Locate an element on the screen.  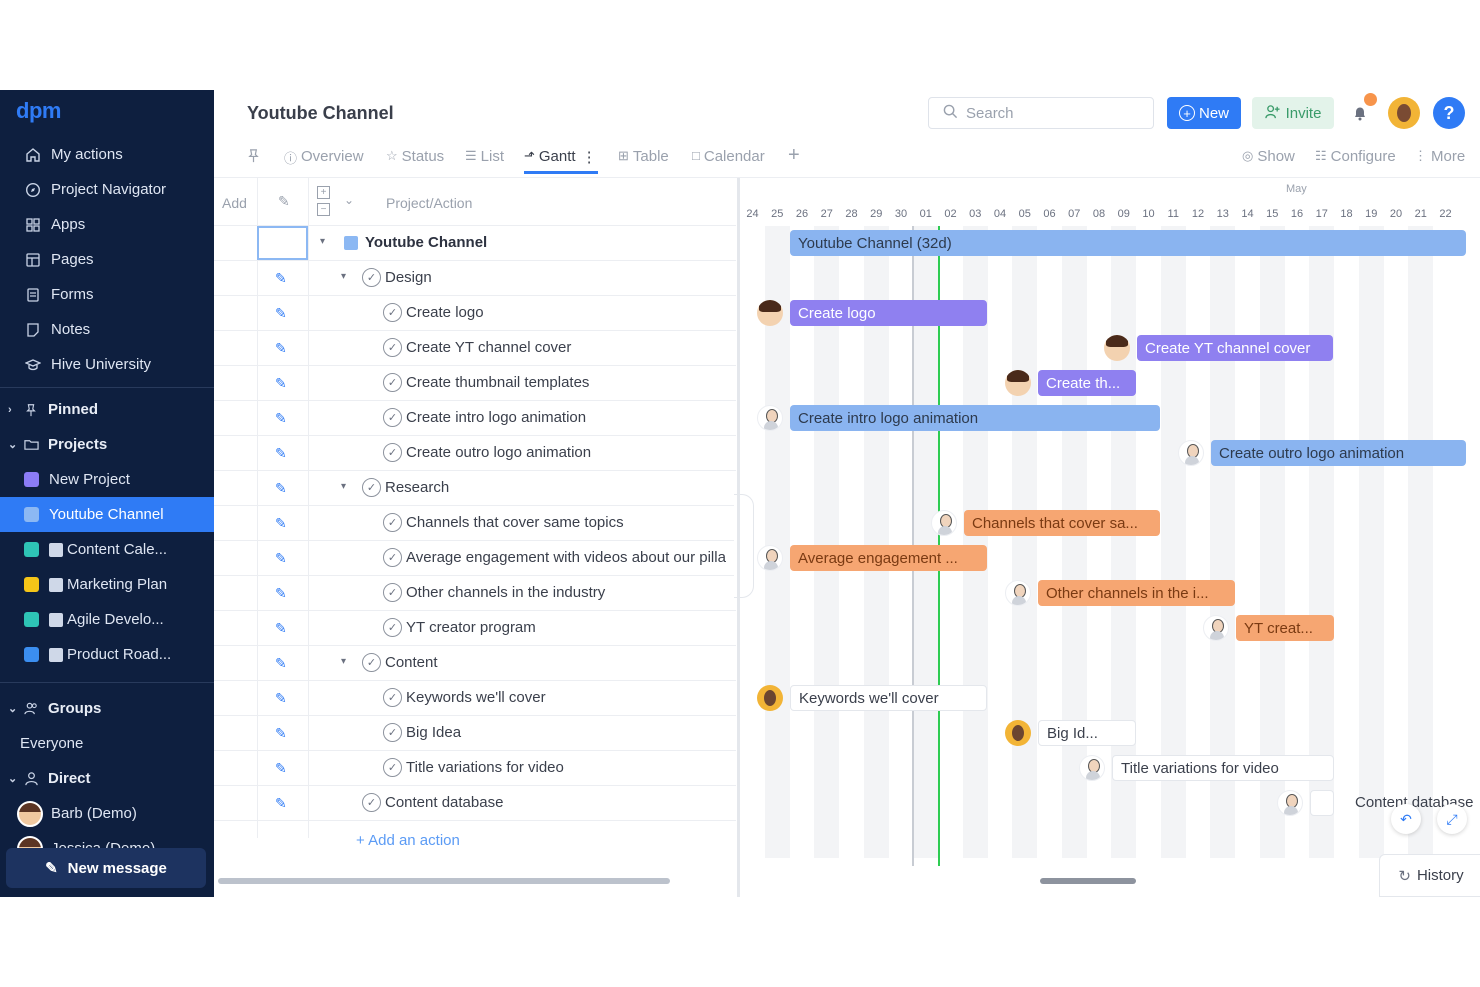
grid-horizontal-scrollbar is located at coordinates (444, 881).